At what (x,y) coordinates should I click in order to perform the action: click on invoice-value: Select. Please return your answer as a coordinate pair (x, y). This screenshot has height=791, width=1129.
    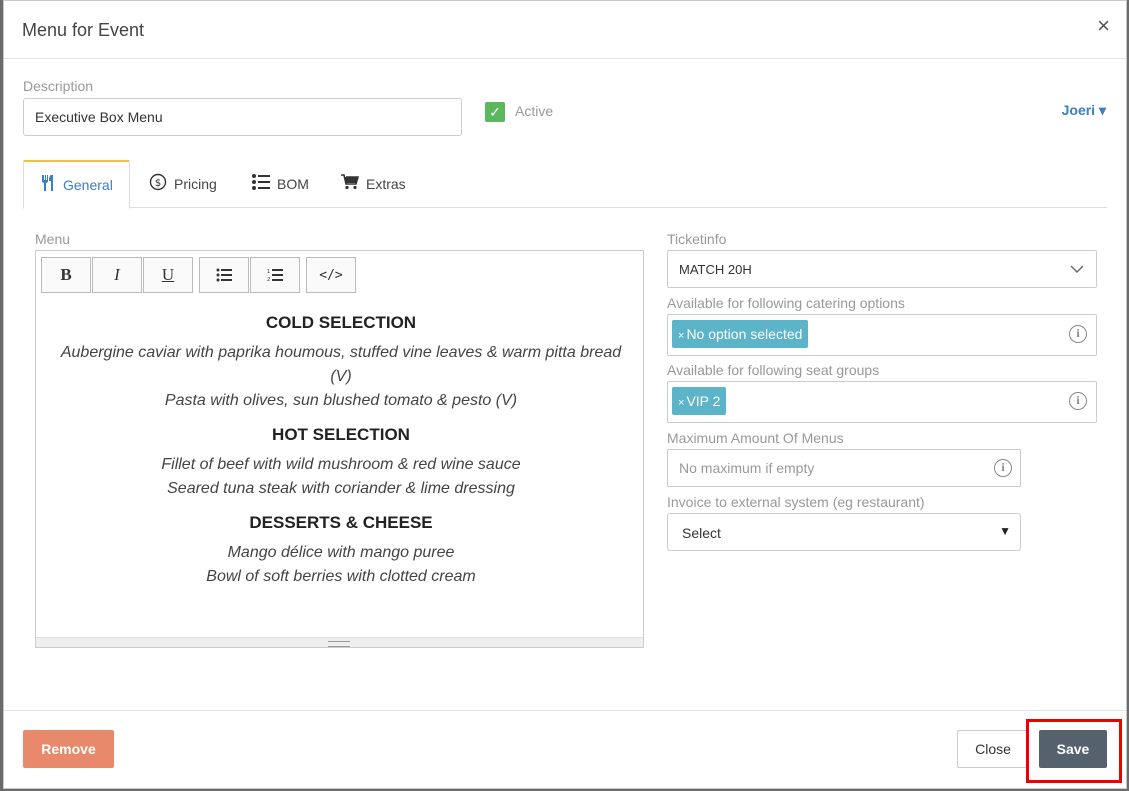
    Looking at the image, I should click on (701, 533).